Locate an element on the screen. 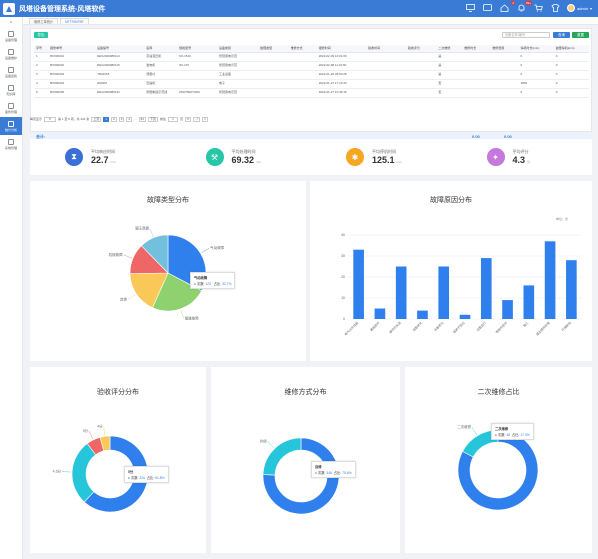 The image size is (598, 559). x-tick-label: 操作员失误 is located at coordinates (395, 327).